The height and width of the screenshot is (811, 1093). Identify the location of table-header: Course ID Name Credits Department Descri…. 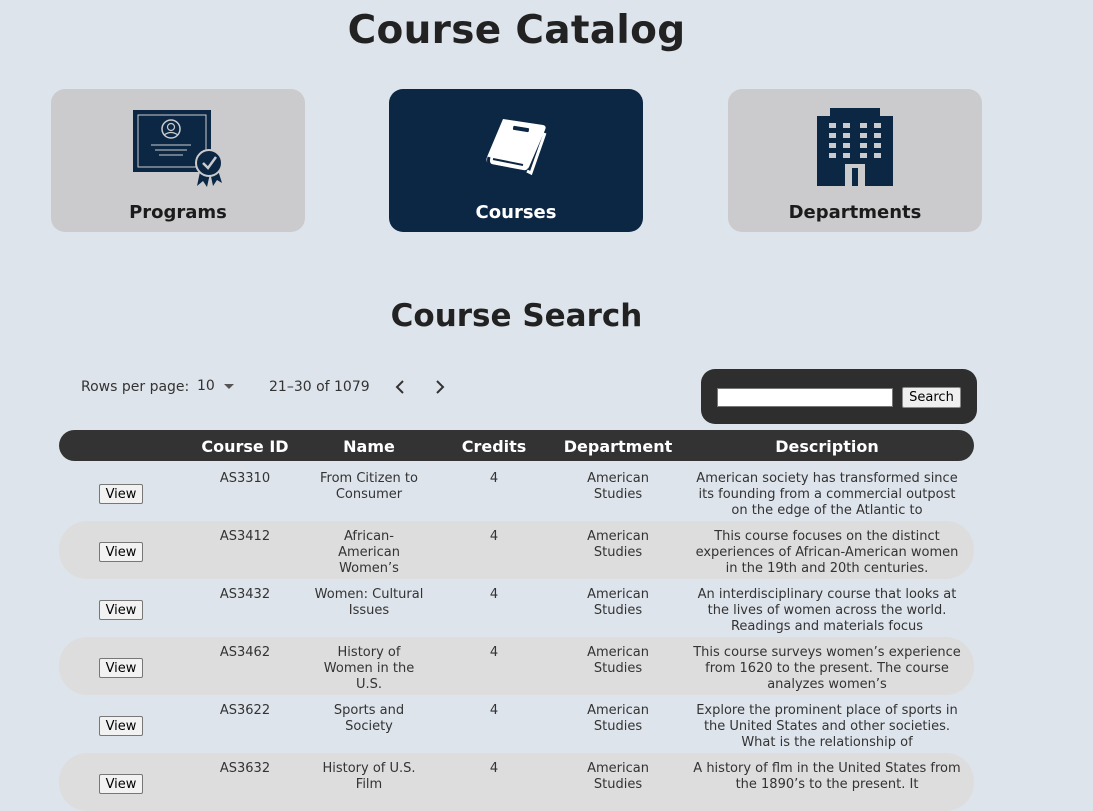
(516, 445).